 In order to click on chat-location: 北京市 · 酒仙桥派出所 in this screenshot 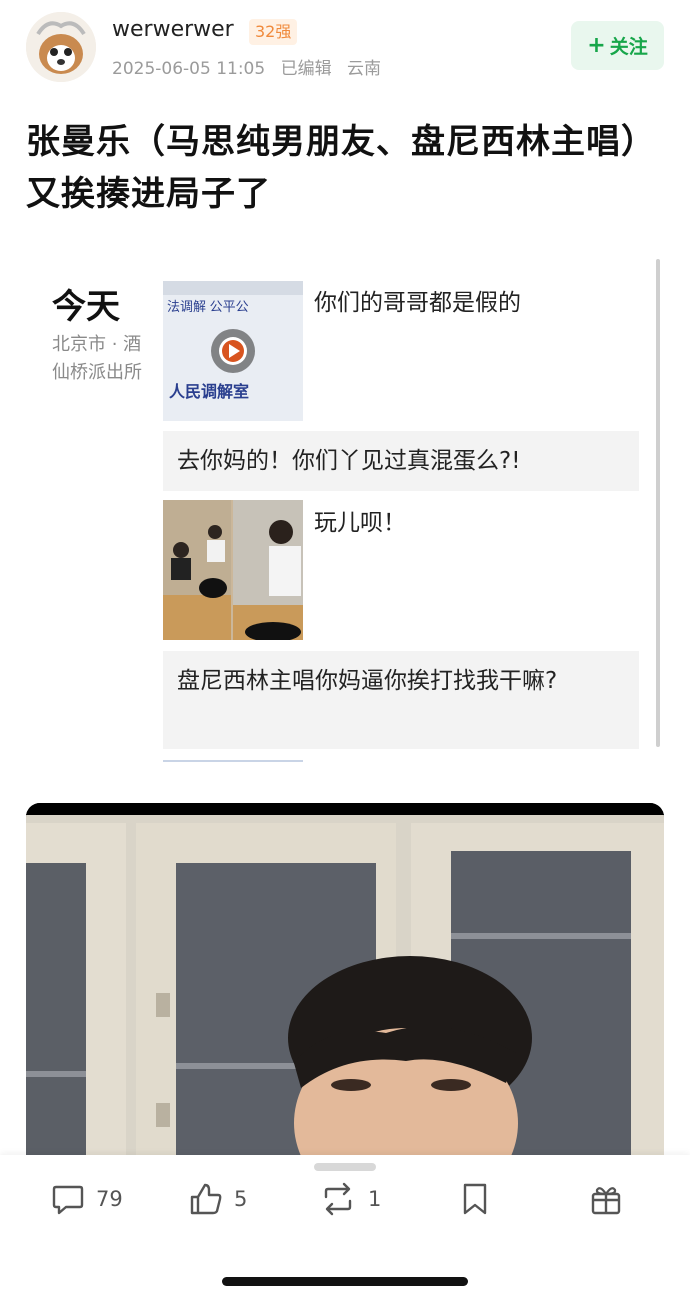, I will do `click(97, 358)`.